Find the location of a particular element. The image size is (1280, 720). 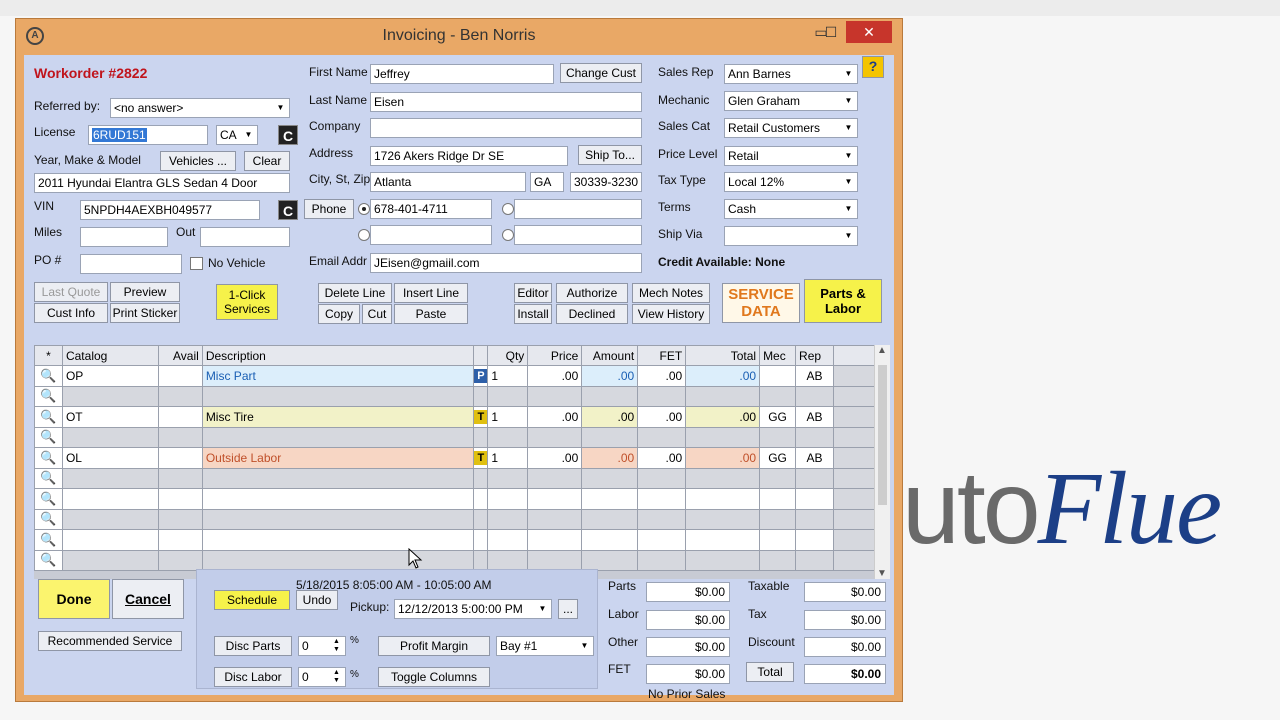

qty-cell: 1 is located at coordinates (508, 417).